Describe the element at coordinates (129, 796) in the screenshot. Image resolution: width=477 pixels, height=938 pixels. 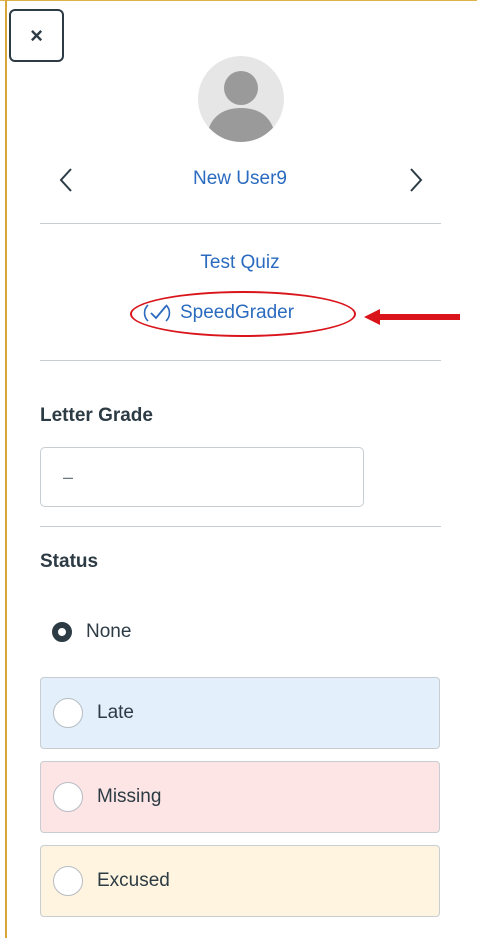
I see `status-option-label: Missing` at that location.